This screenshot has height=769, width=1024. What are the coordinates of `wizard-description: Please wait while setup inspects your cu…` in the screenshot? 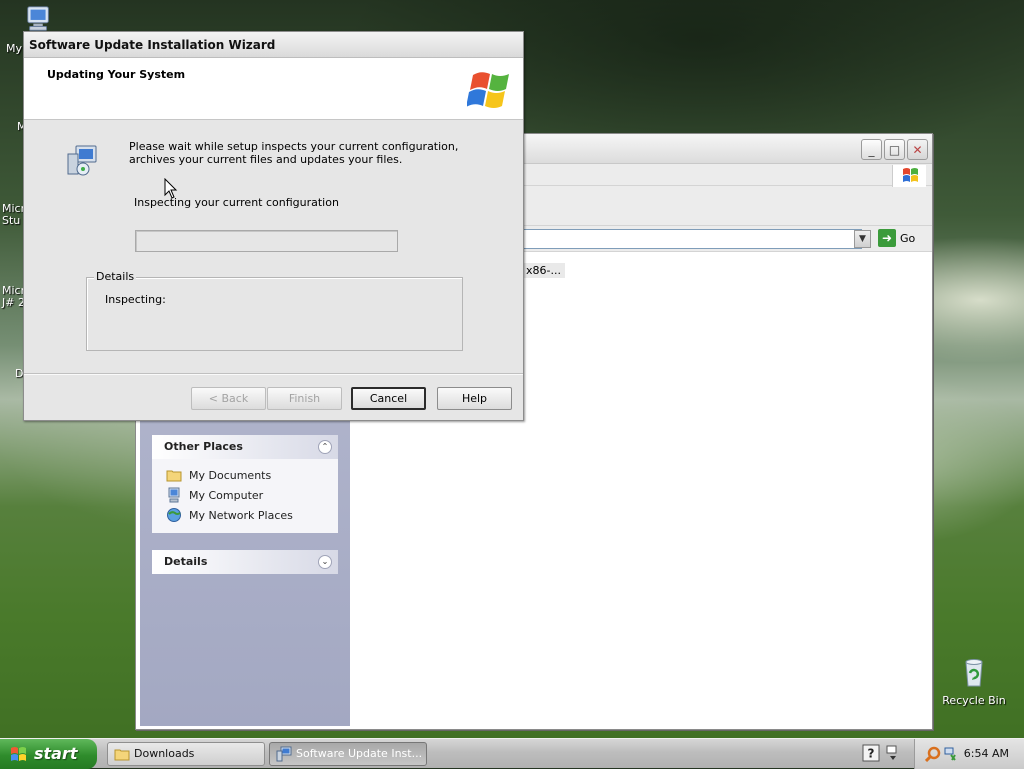 It's located at (294, 153).